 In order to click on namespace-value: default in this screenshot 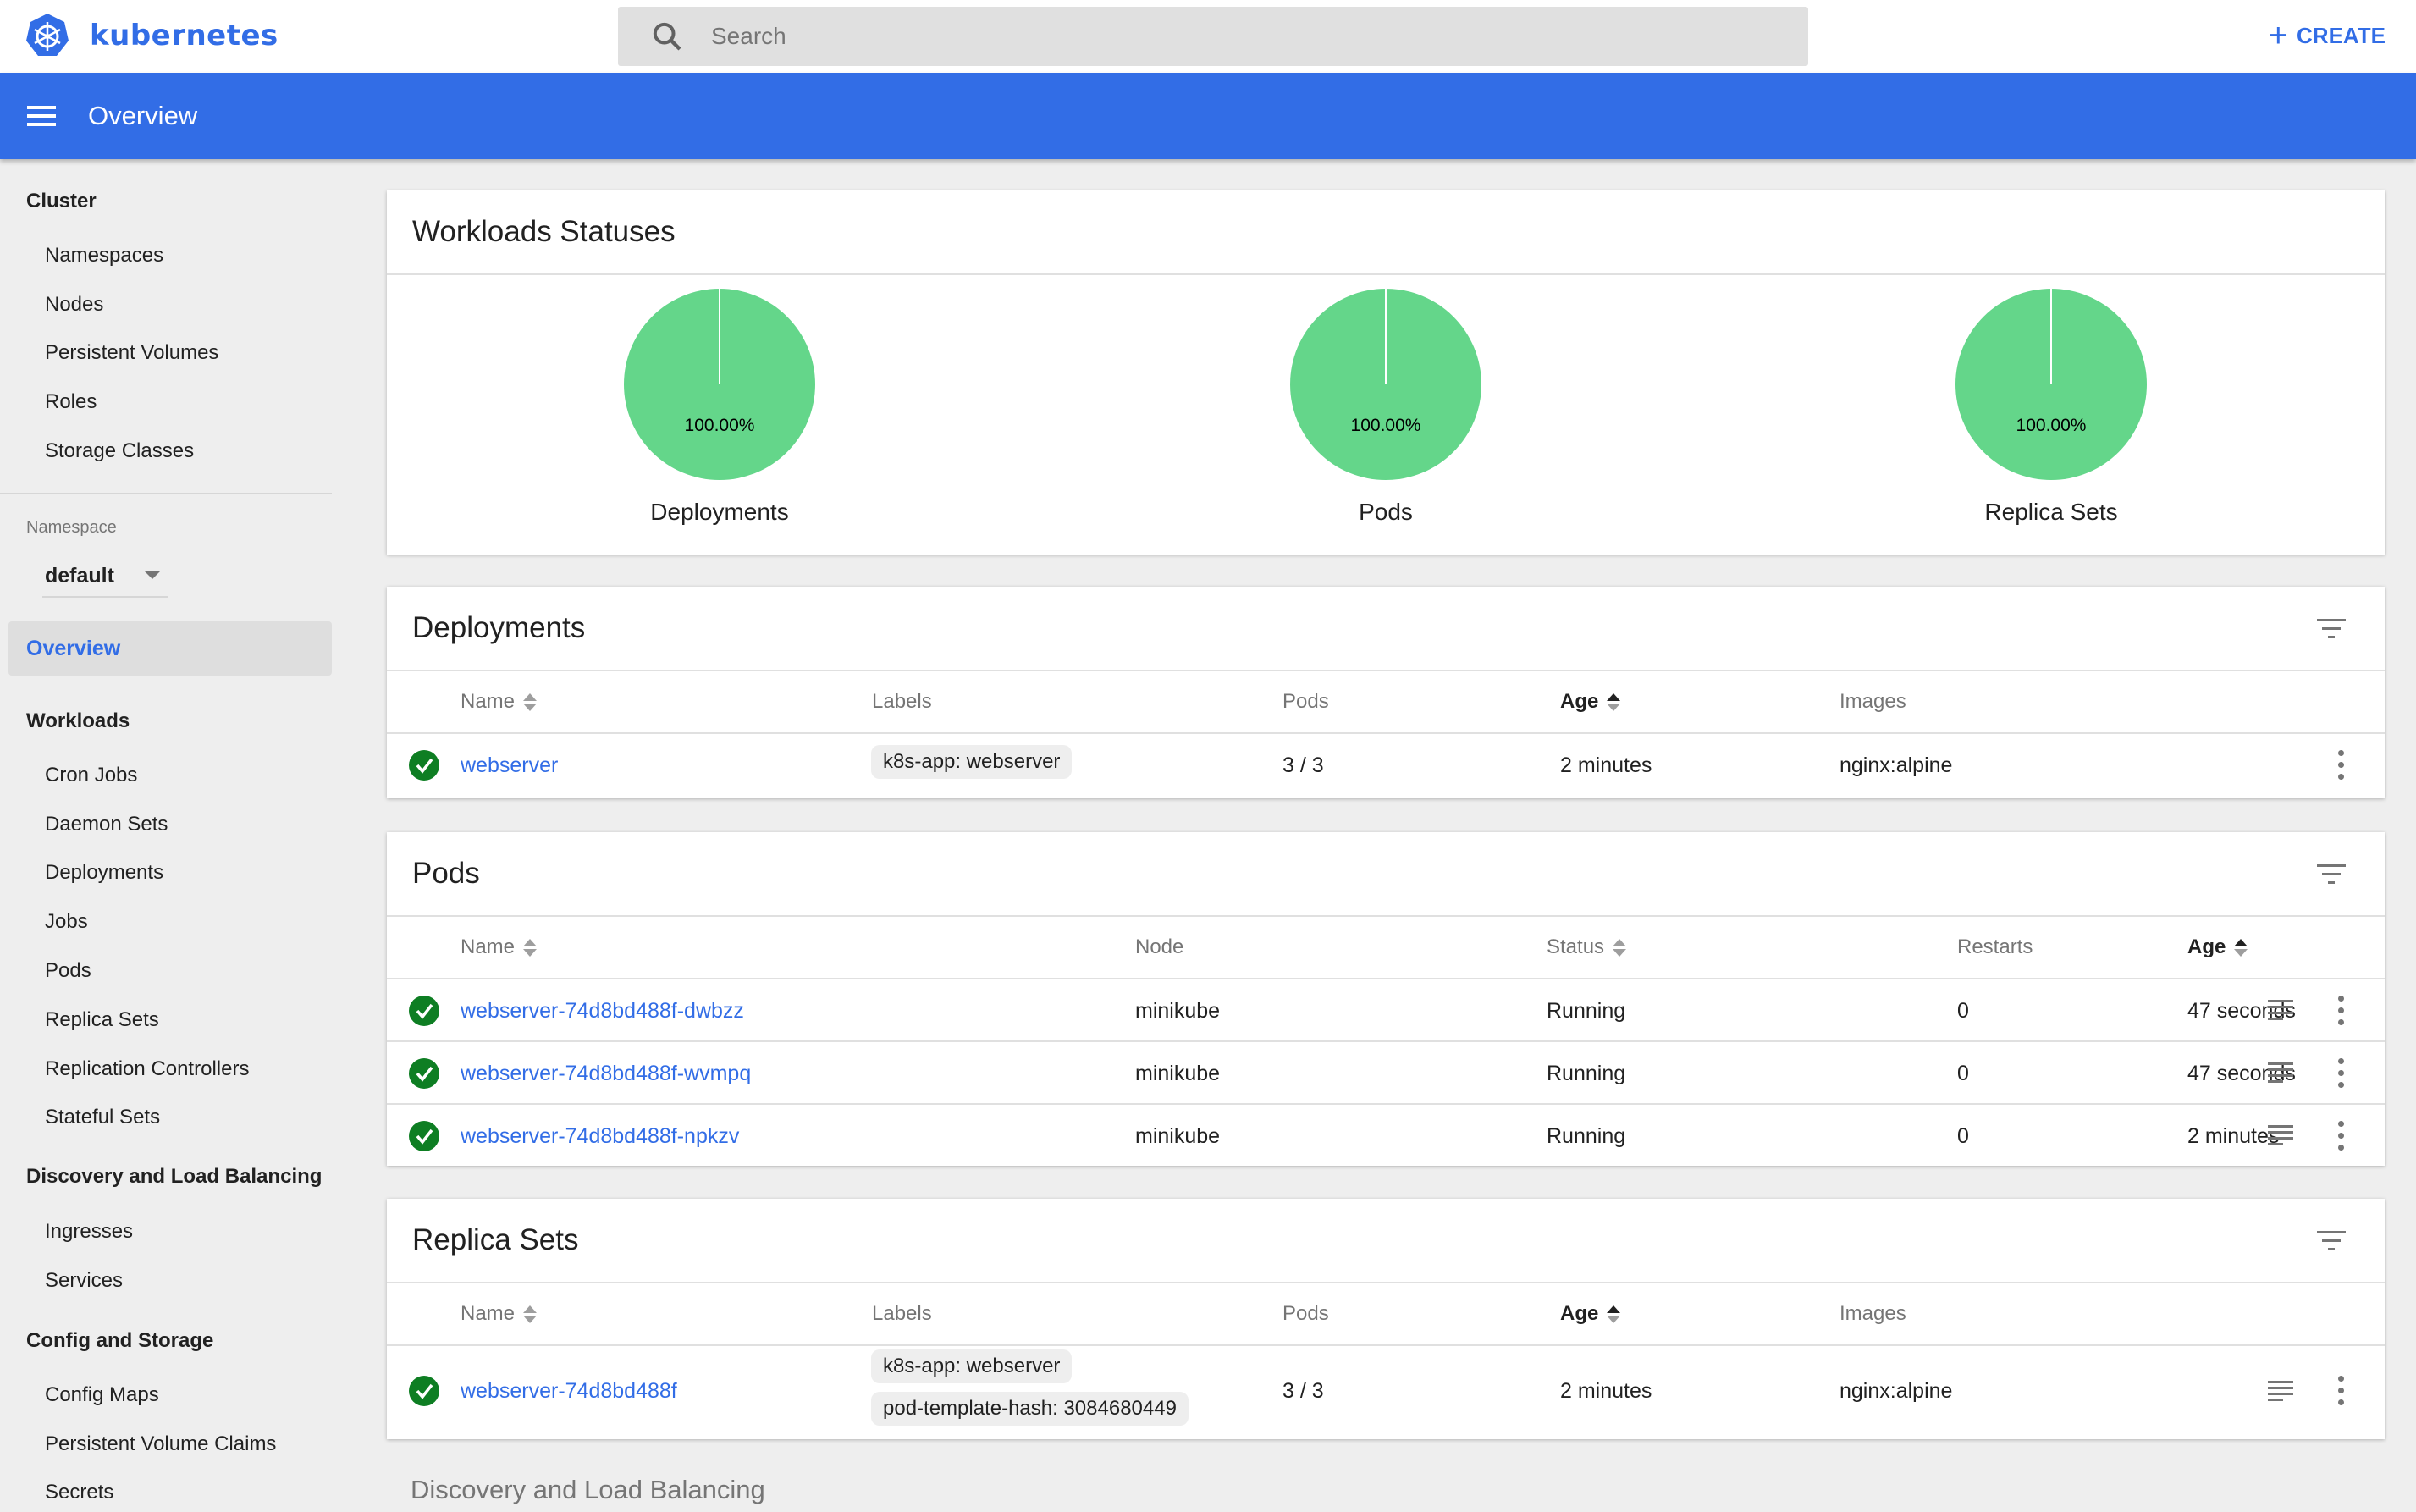, I will do `click(79, 575)`.